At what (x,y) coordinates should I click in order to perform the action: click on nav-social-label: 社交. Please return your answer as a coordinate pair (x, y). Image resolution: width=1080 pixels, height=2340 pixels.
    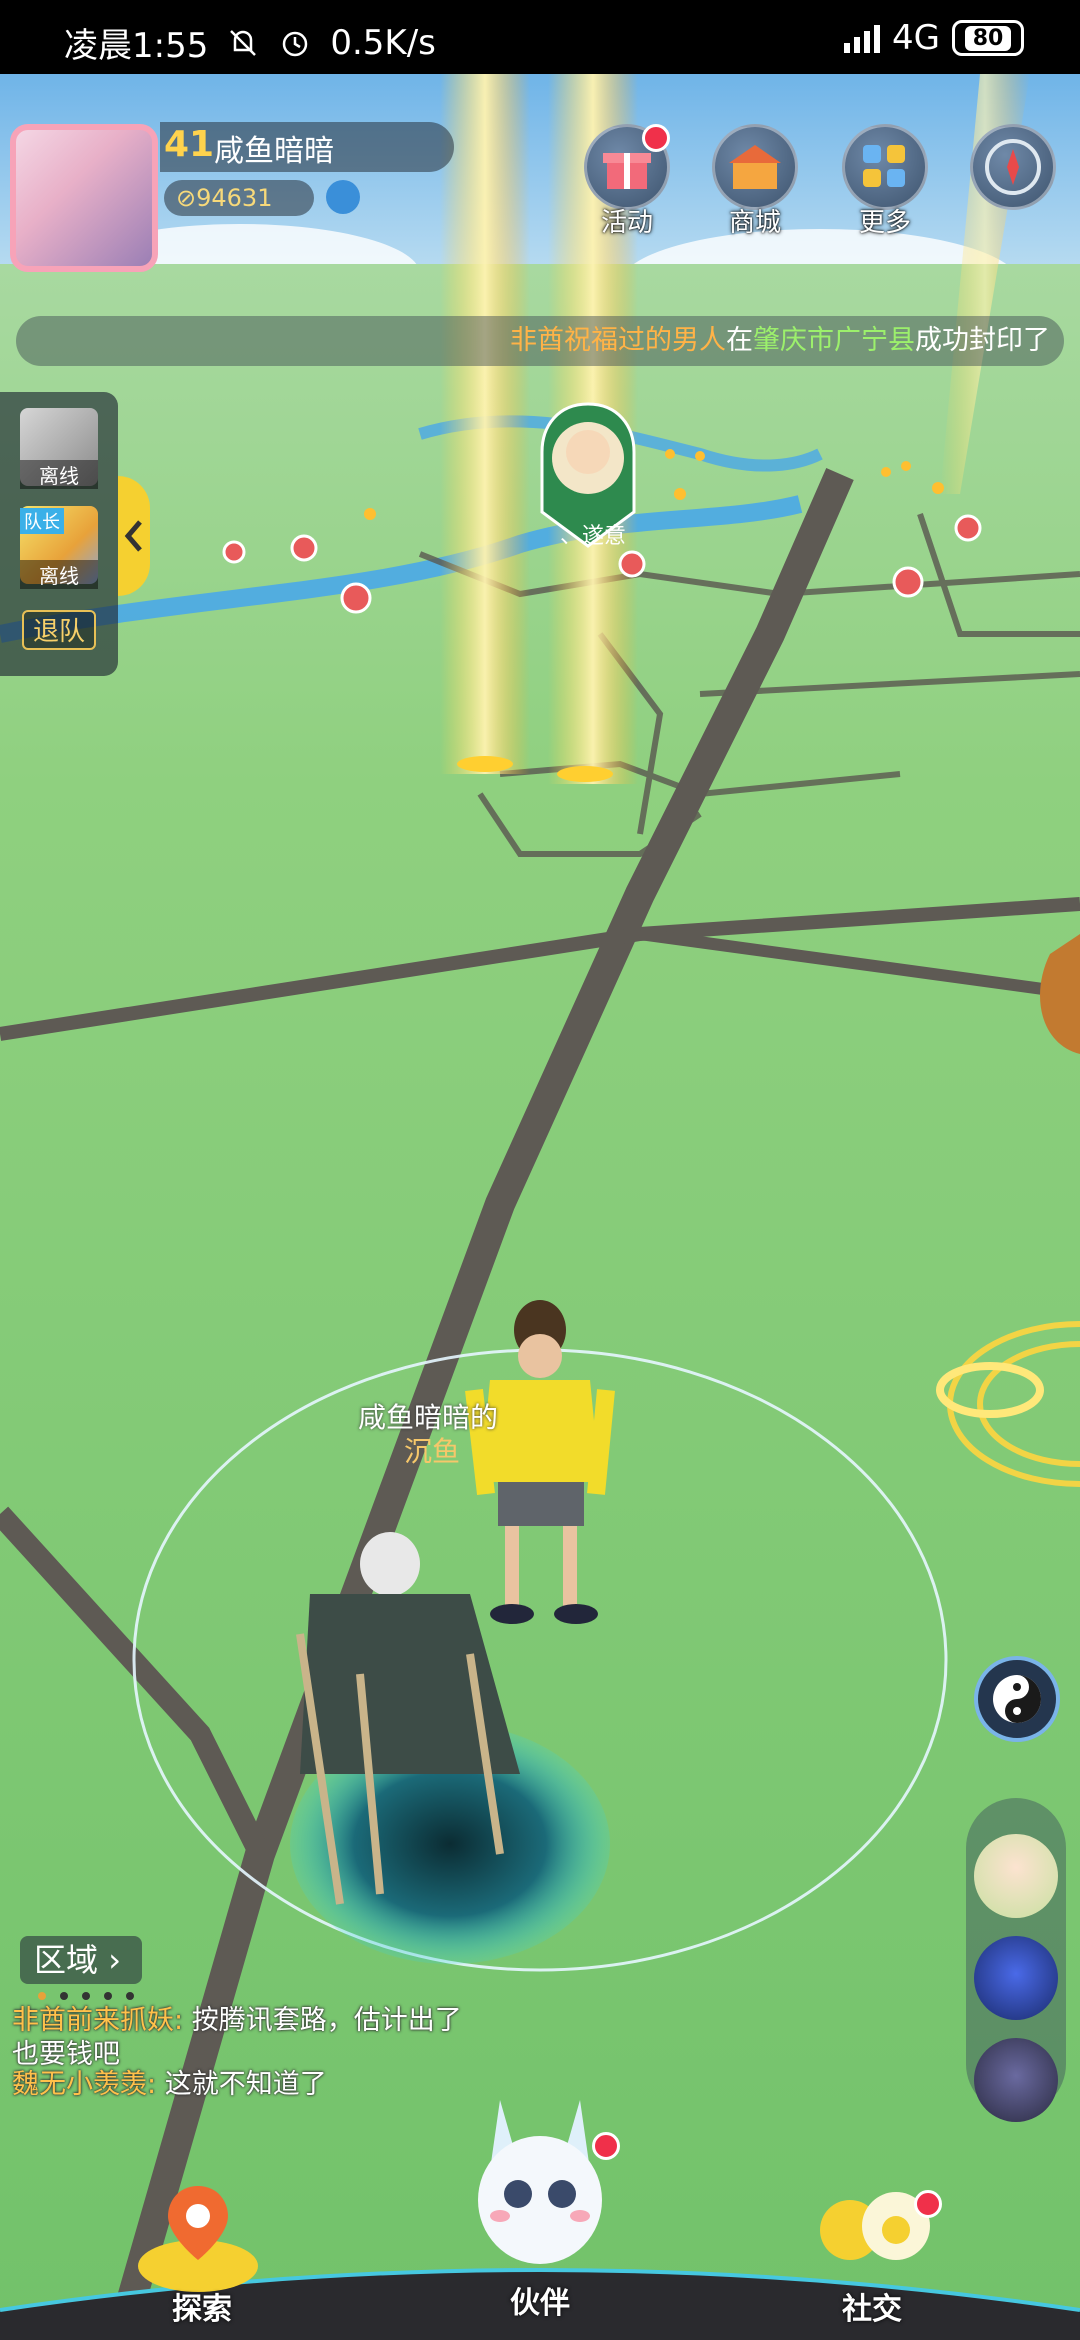
    Looking at the image, I should click on (872, 2306).